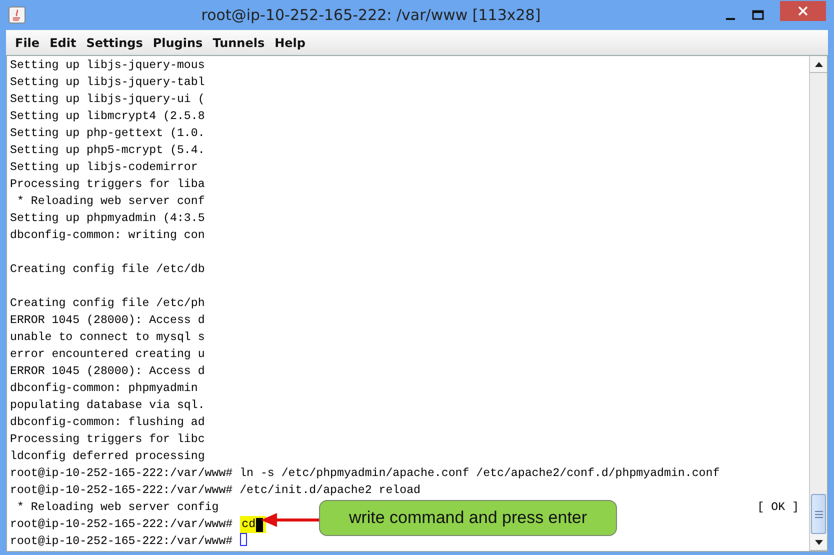 The height and width of the screenshot is (555, 834). I want to click on java-icon, so click(17, 15).